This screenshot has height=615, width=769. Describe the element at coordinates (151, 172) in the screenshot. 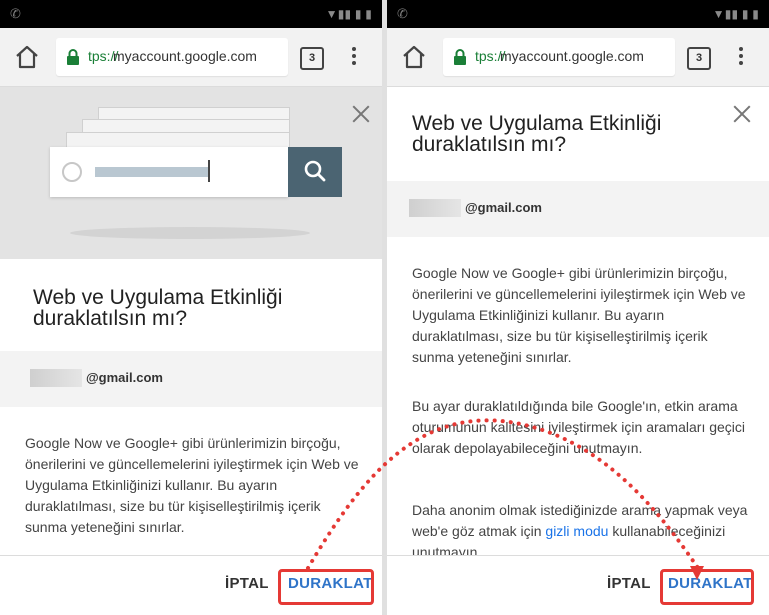

I see `illustration-query-bar` at that location.